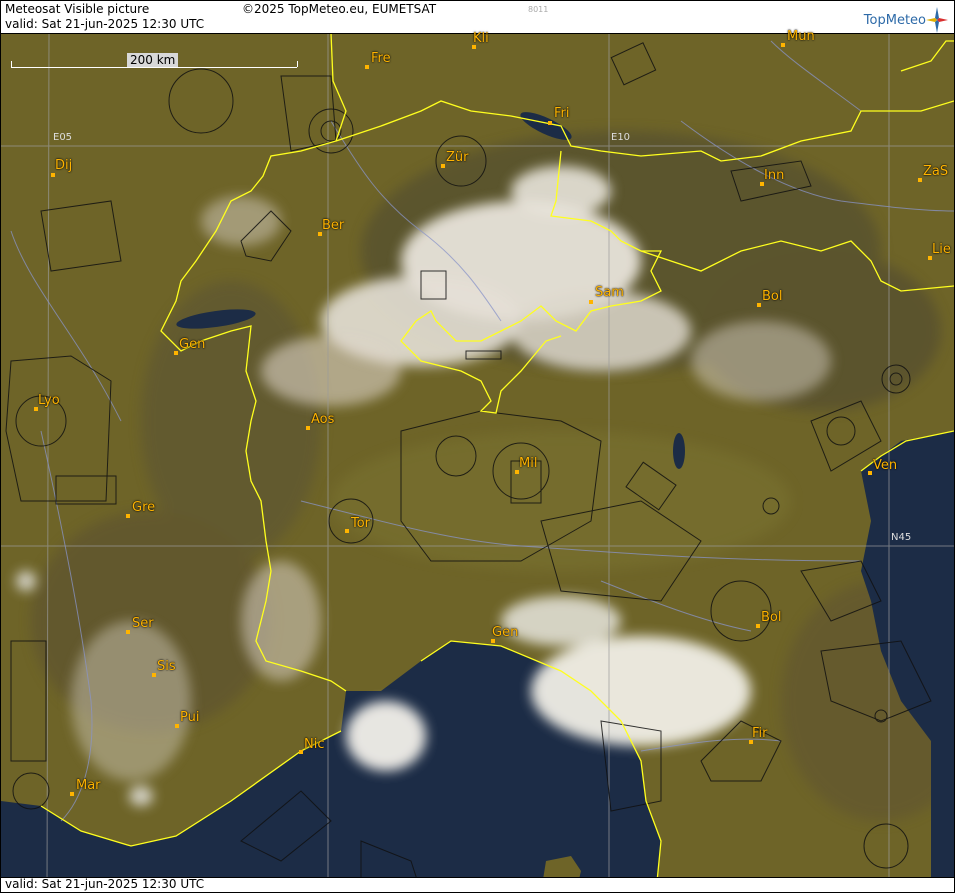 The height and width of the screenshot is (893, 955). I want to click on scale-line, so click(154, 67).